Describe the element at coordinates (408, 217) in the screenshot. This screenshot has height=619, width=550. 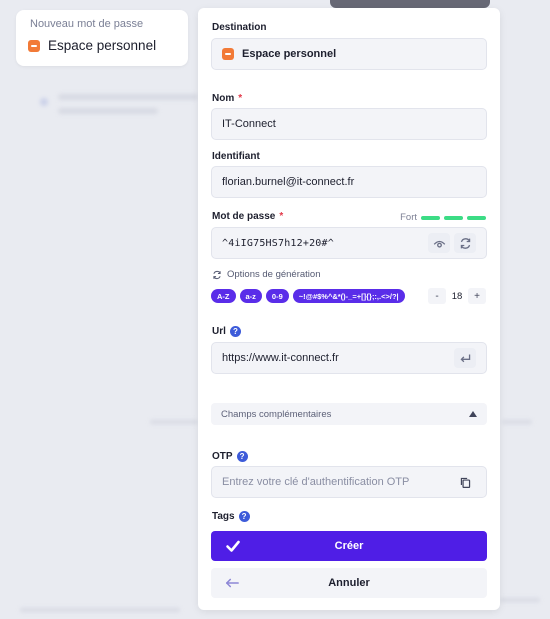
I see `strength-label: Fort` at that location.